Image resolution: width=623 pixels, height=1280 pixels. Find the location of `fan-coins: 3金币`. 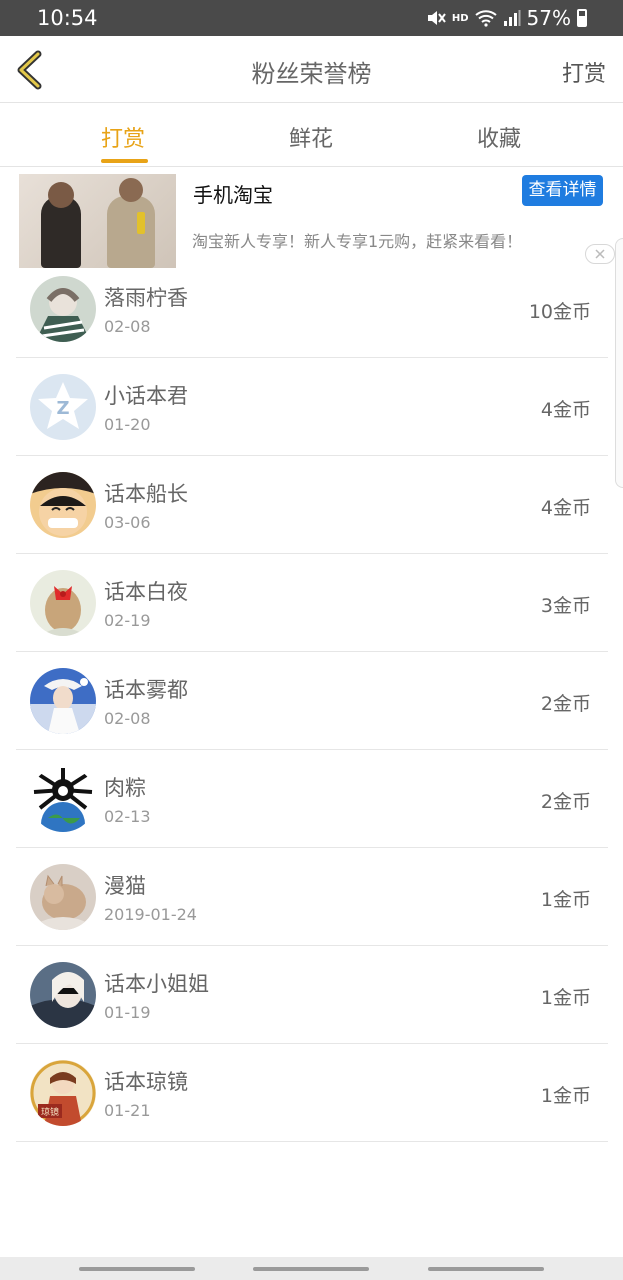

fan-coins: 3金币 is located at coordinates (565, 606).